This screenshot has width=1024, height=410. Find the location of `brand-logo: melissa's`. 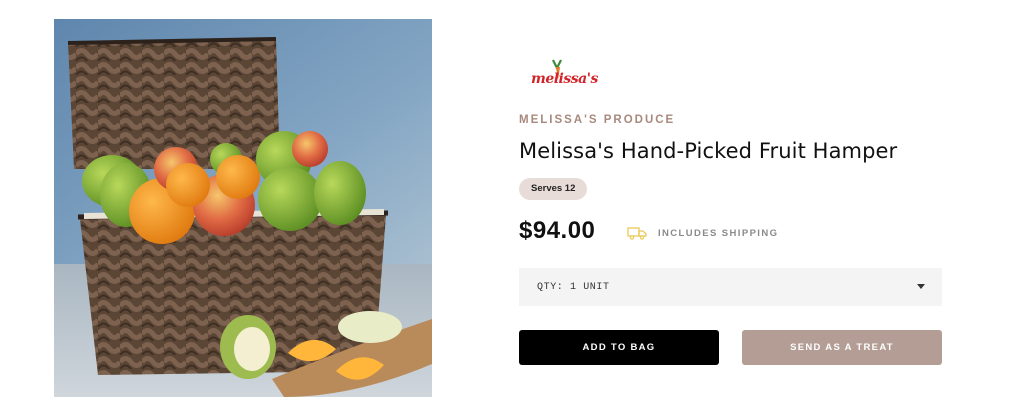

brand-logo: melissa's is located at coordinates (564, 75).